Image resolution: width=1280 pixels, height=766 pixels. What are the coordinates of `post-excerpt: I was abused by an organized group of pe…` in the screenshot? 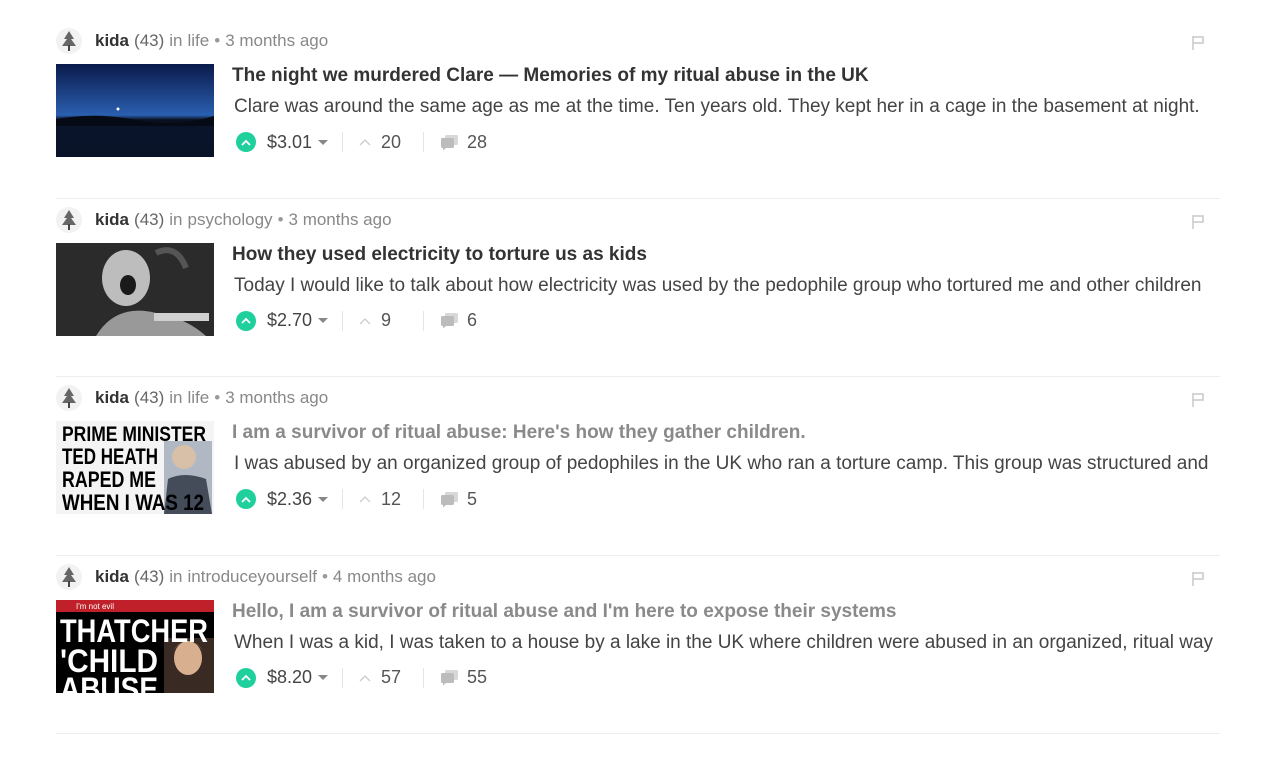 It's located at (726, 464).